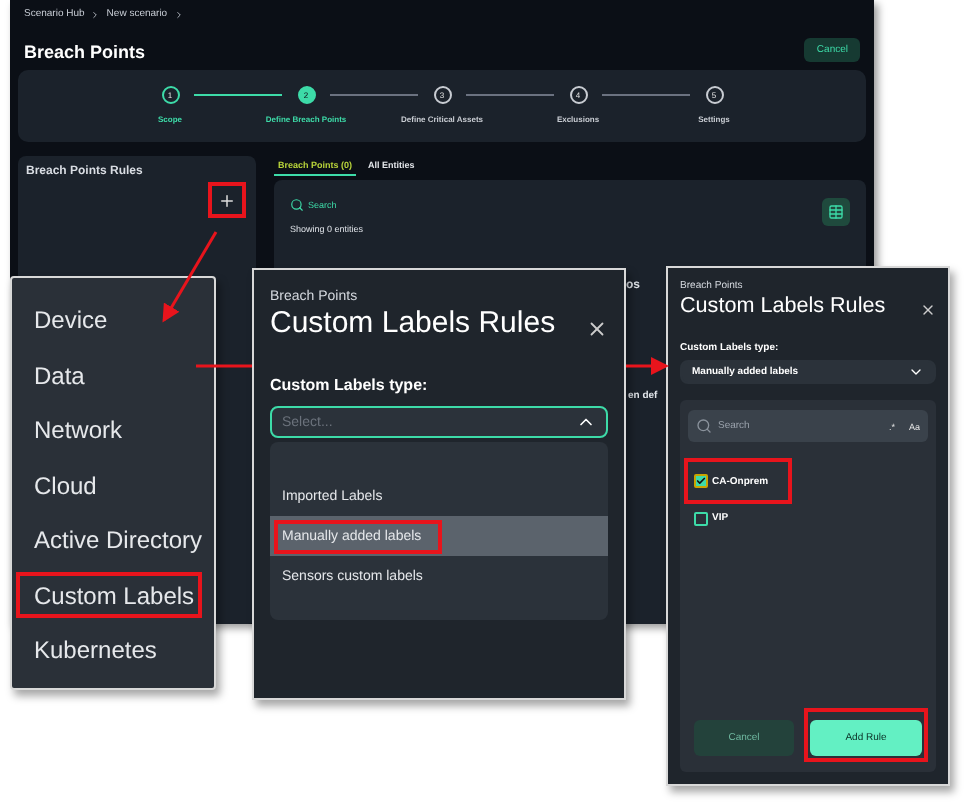 The image size is (970, 806). What do you see at coordinates (916, 372) in the screenshot?
I see `chevron-down-icon` at bounding box center [916, 372].